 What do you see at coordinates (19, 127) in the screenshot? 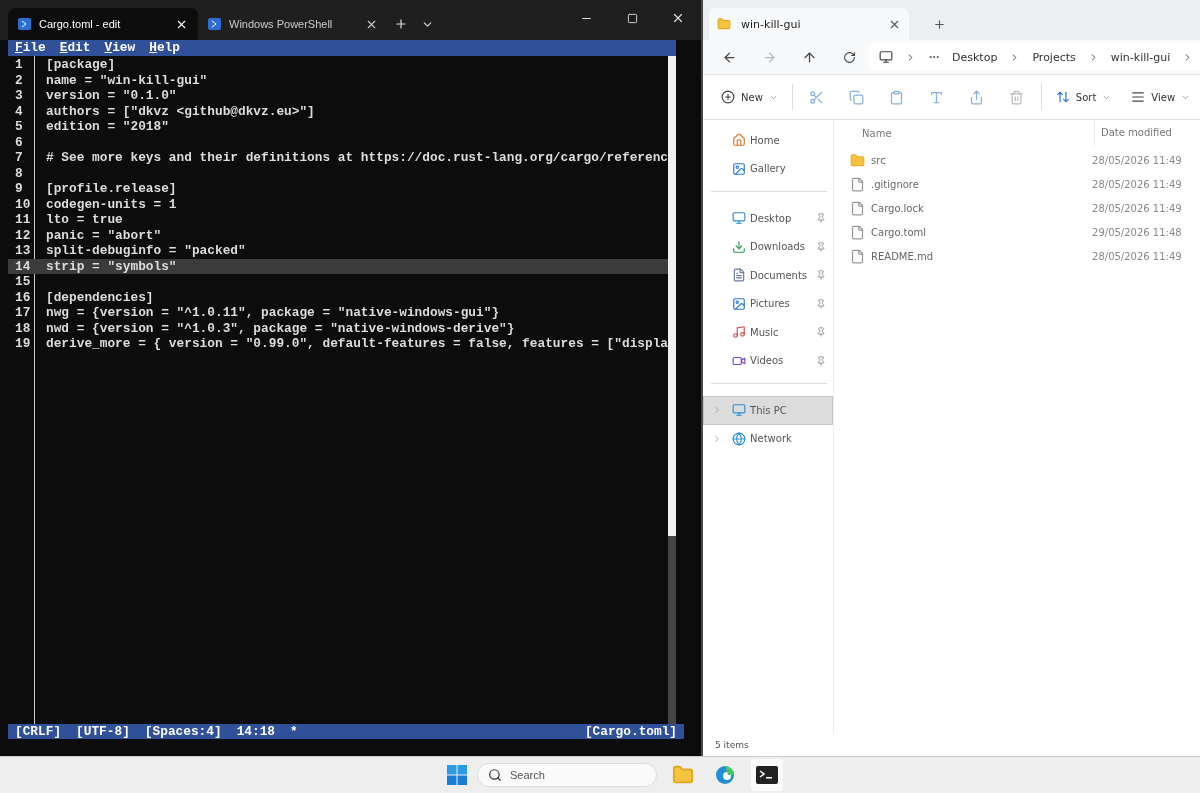
I see `line-number: 5` at bounding box center [19, 127].